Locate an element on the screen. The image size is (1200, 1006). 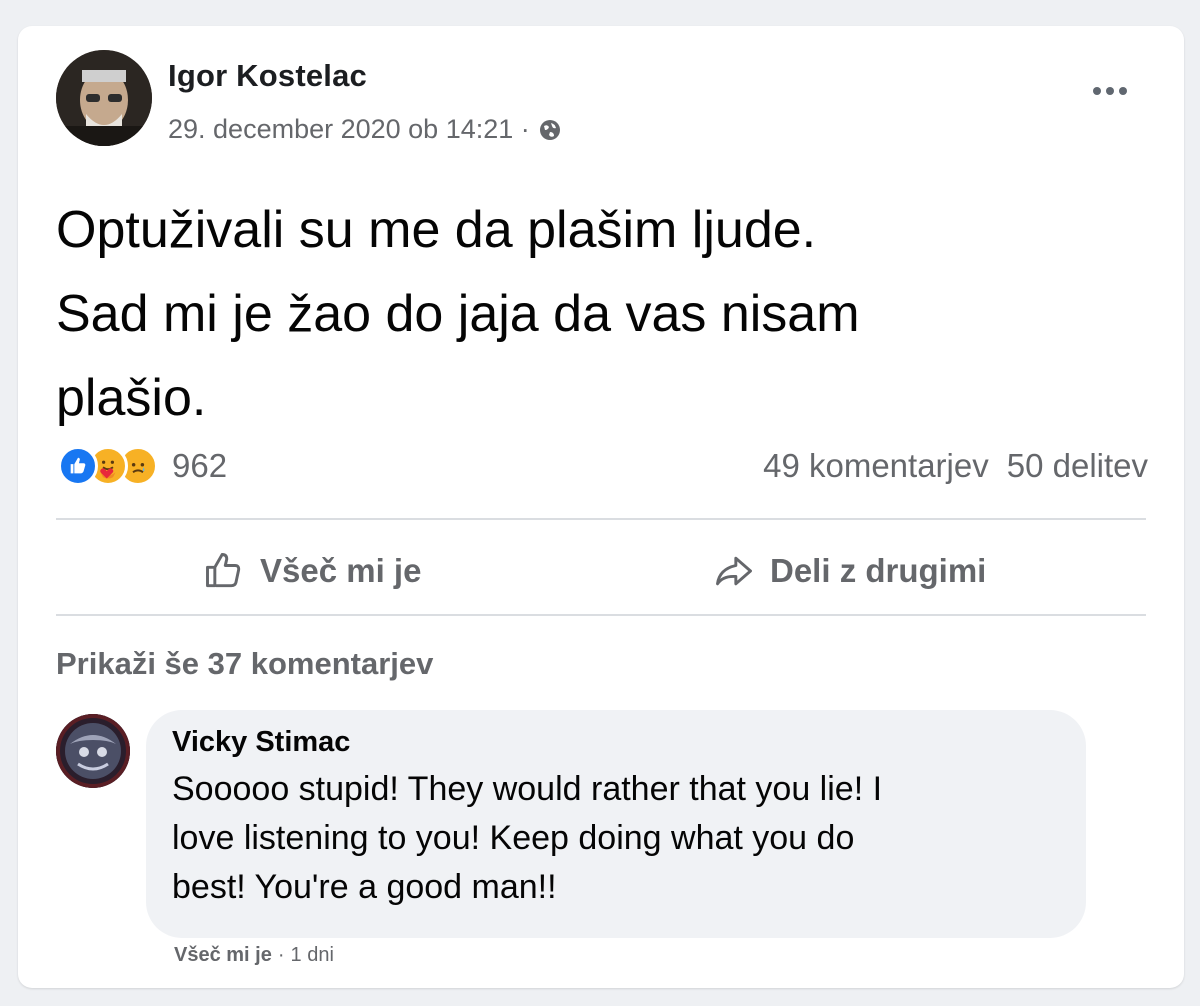
share-button-label: Deli z drugimi is located at coordinates (878, 570).